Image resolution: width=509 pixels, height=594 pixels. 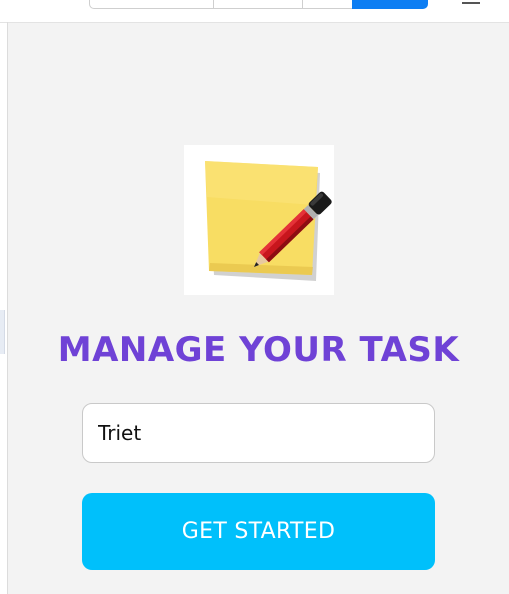 I want to click on sticky-note-pencil-icon, so click(x=259, y=220).